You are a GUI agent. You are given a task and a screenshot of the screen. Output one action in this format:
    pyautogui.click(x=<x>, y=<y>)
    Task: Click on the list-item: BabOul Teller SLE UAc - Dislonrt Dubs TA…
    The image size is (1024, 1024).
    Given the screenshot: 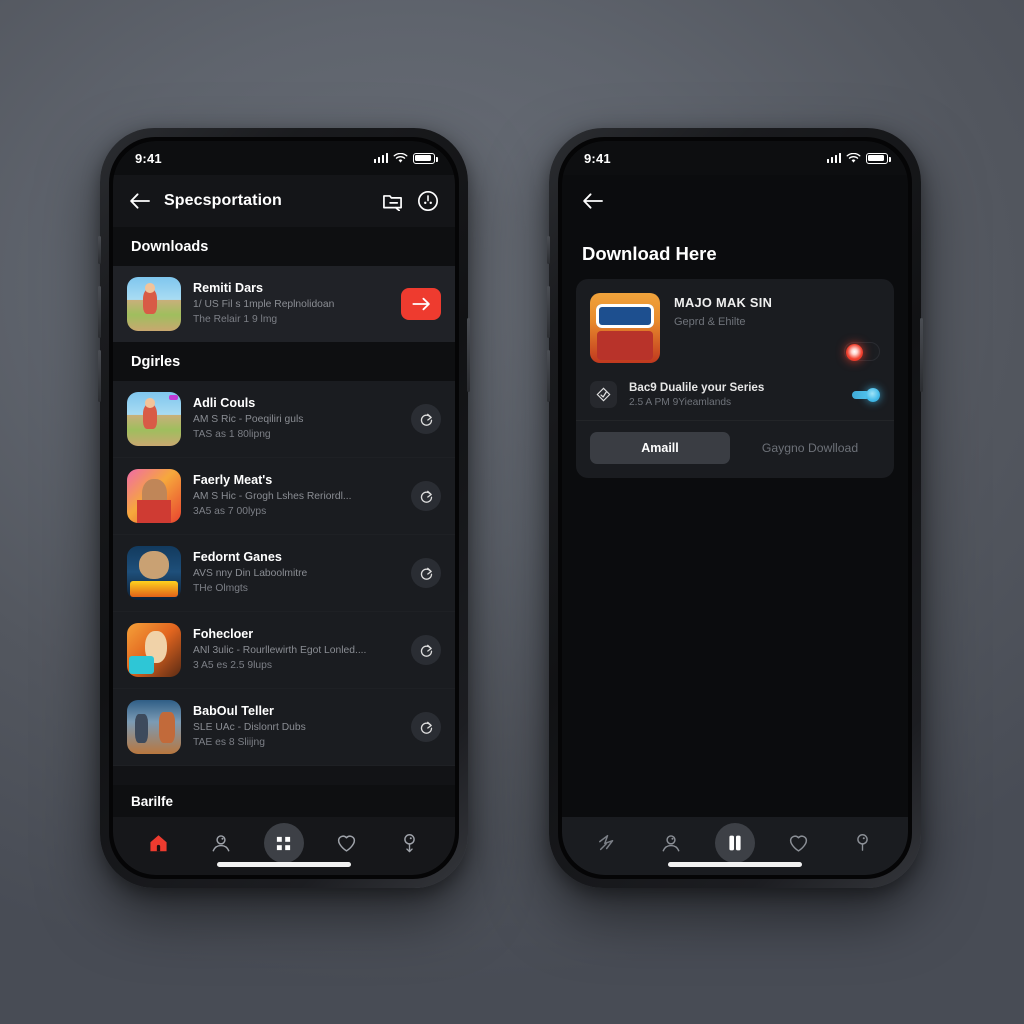 What is the action you would take?
    pyautogui.click(x=284, y=727)
    